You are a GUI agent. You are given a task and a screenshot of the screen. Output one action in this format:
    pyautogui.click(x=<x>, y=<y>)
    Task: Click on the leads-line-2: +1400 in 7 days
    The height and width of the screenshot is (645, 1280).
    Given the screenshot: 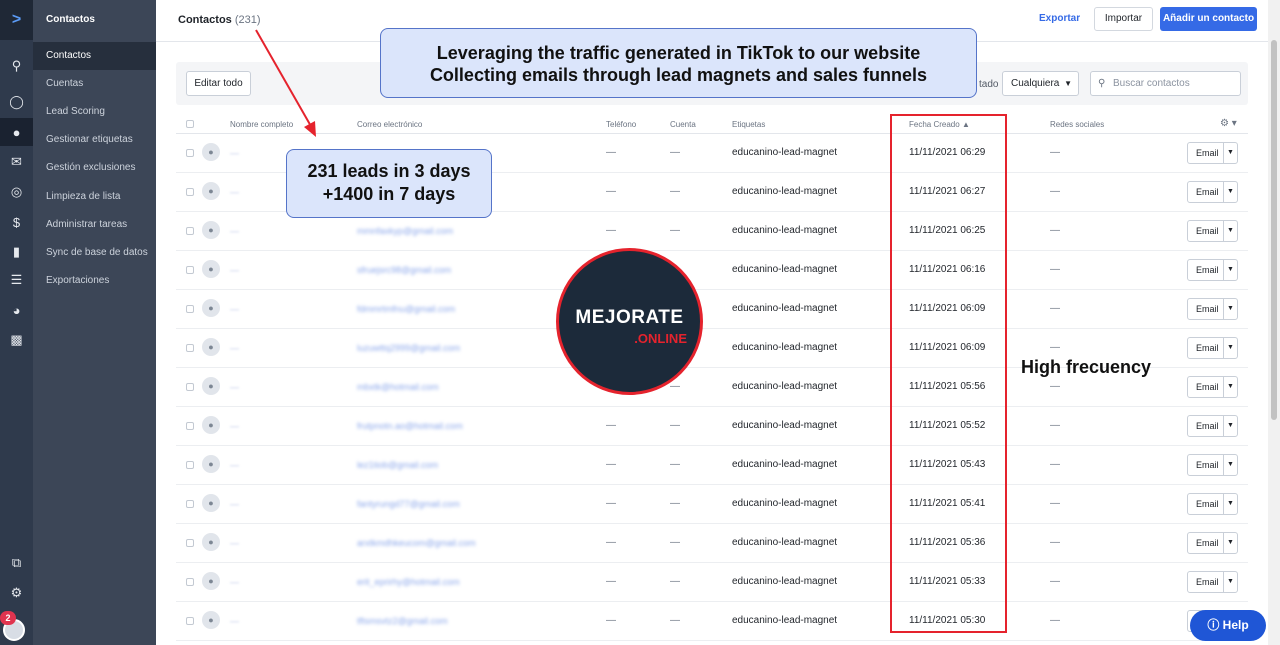 What is the action you would take?
    pyautogui.click(x=389, y=194)
    